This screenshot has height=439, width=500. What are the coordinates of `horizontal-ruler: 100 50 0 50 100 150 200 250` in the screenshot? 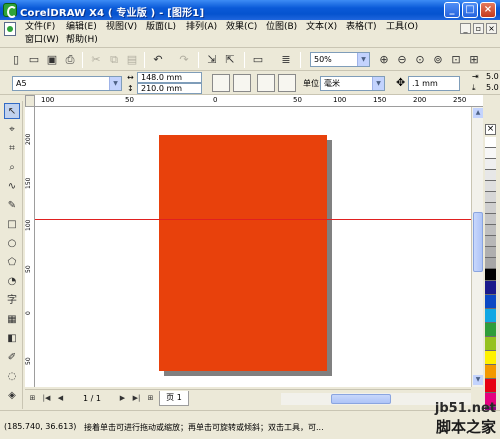 It's located at (259, 101).